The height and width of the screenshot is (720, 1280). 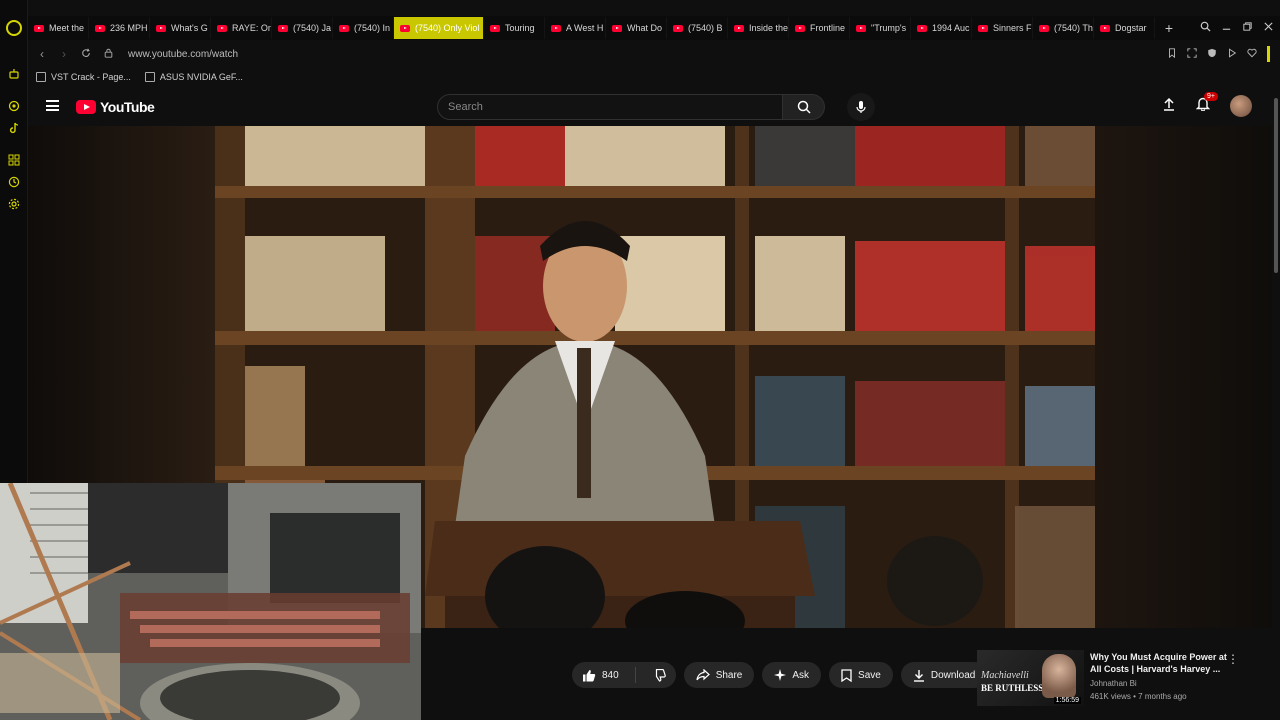 I want to click on logo-text: YouTube, so click(x=127, y=107).